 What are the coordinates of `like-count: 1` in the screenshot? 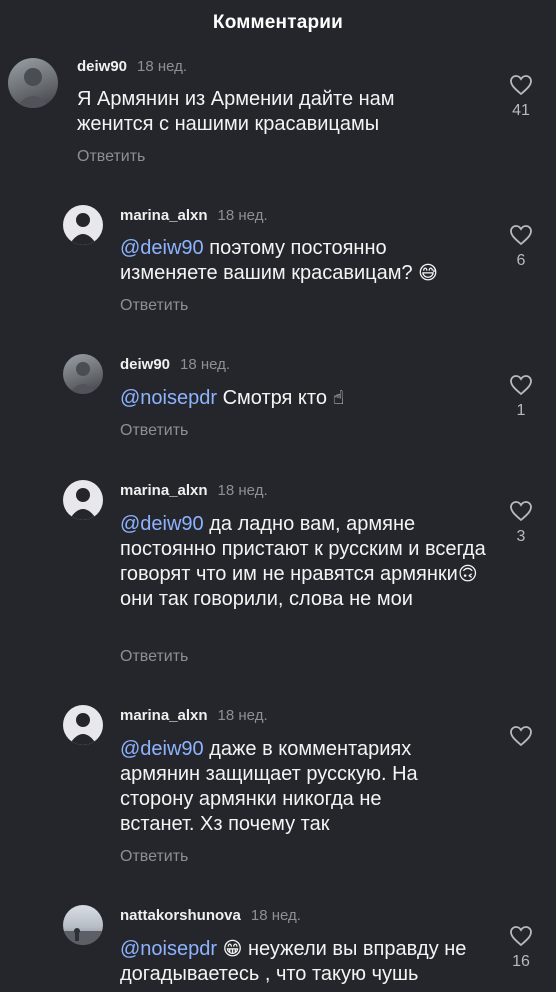 It's located at (521, 410).